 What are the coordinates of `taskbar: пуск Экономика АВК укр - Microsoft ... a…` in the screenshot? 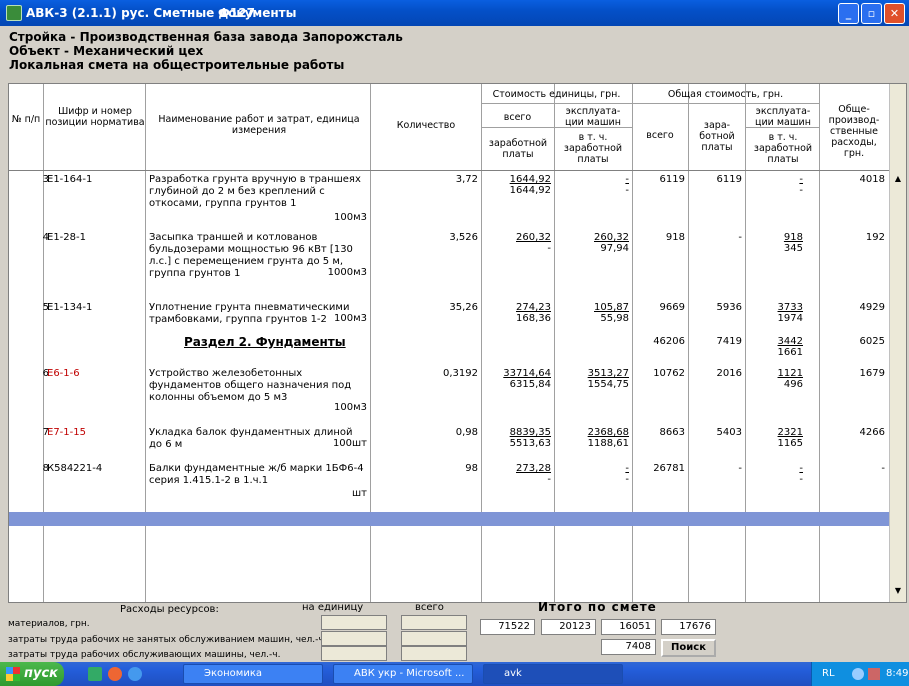 It's located at (454, 674).